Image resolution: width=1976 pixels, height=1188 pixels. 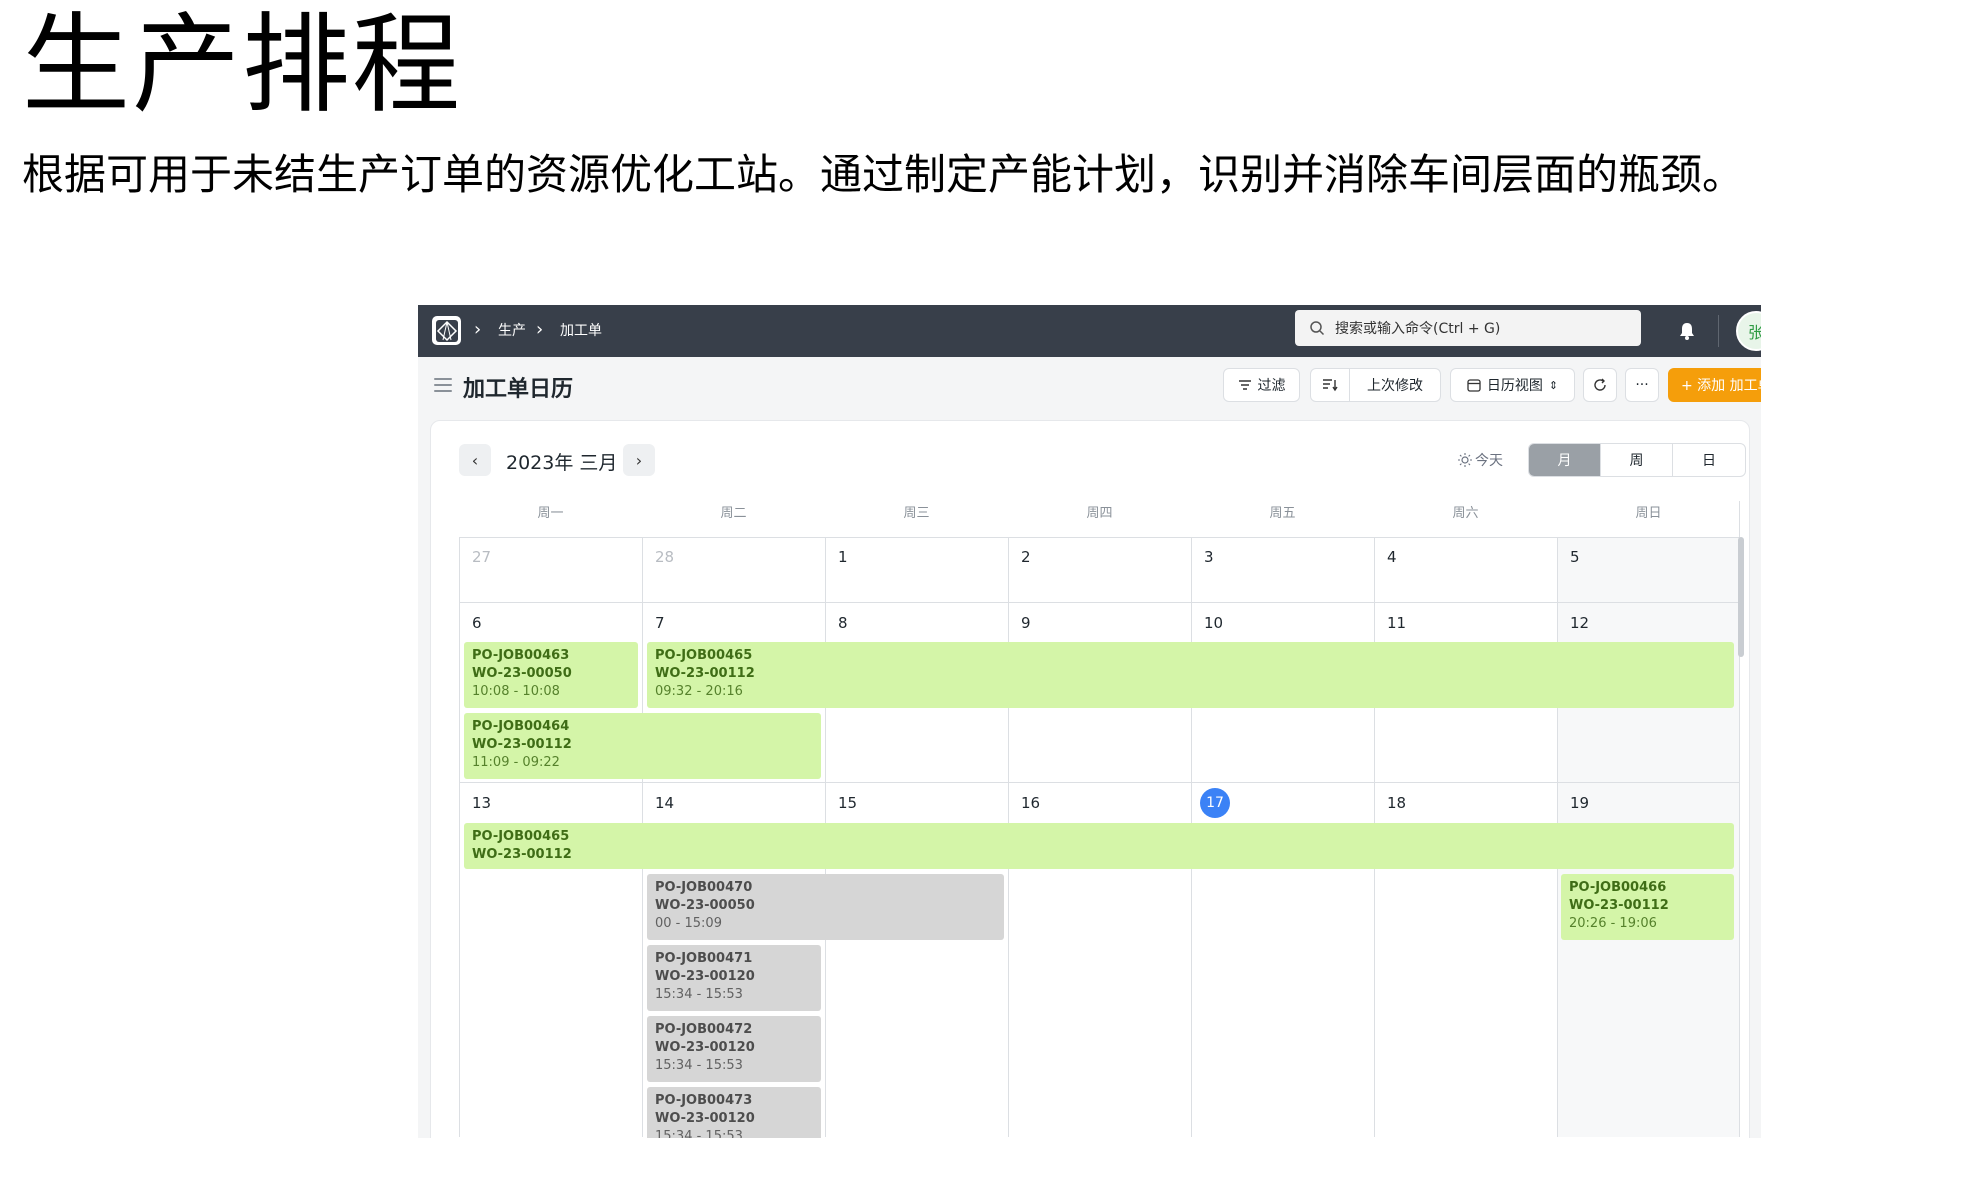 I want to click on event-id: PO-JOB00472, so click(x=704, y=1029).